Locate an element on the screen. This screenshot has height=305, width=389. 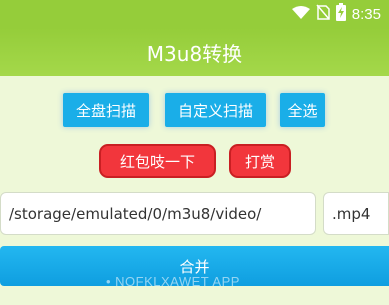
path-input: /storage/emulated/0/m3u8/video/ is located at coordinates (158, 213).